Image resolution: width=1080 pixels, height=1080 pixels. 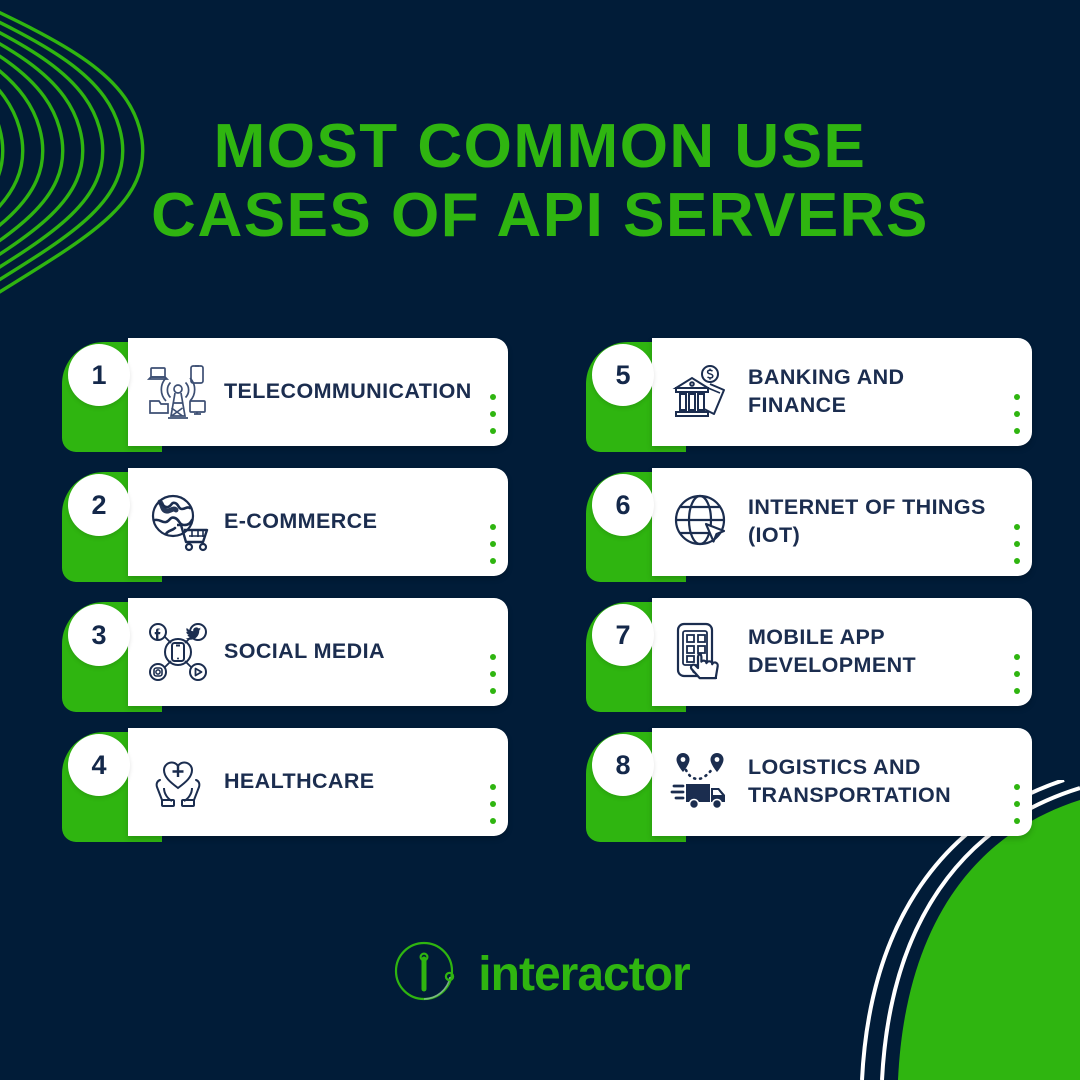 I want to click on use-case-card-banking-and-finance: BANKING AND FINANCE 5, so click(x=804, y=397).